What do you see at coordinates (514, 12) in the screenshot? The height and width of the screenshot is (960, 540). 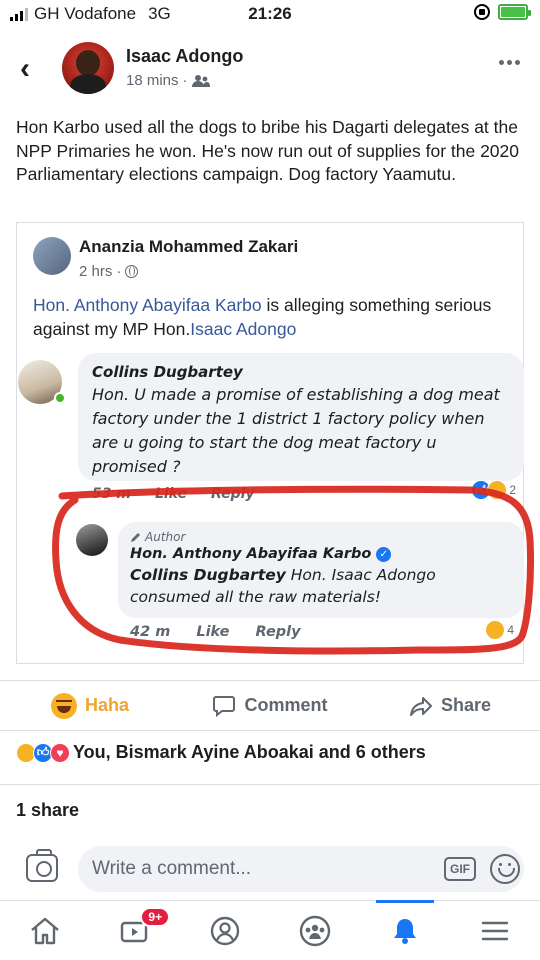 I see `battery-icon` at bounding box center [514, 12].